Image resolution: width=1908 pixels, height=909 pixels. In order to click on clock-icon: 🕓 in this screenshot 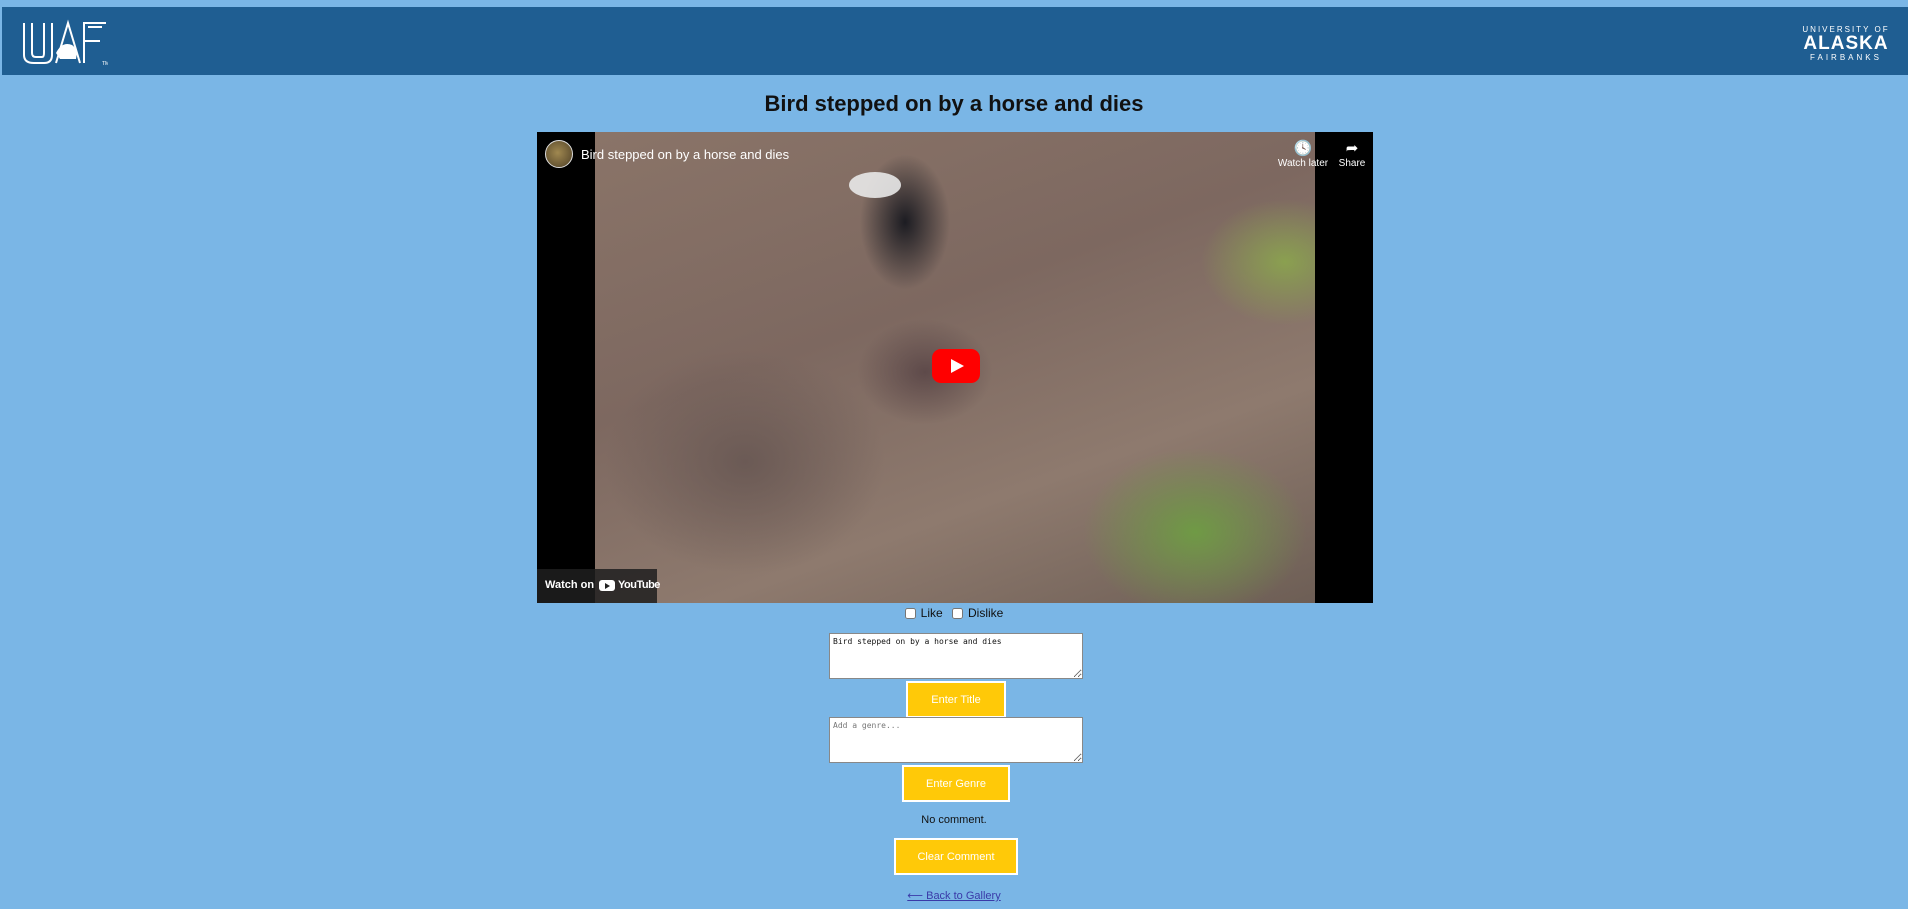, I will do `click(1303, 148)`.